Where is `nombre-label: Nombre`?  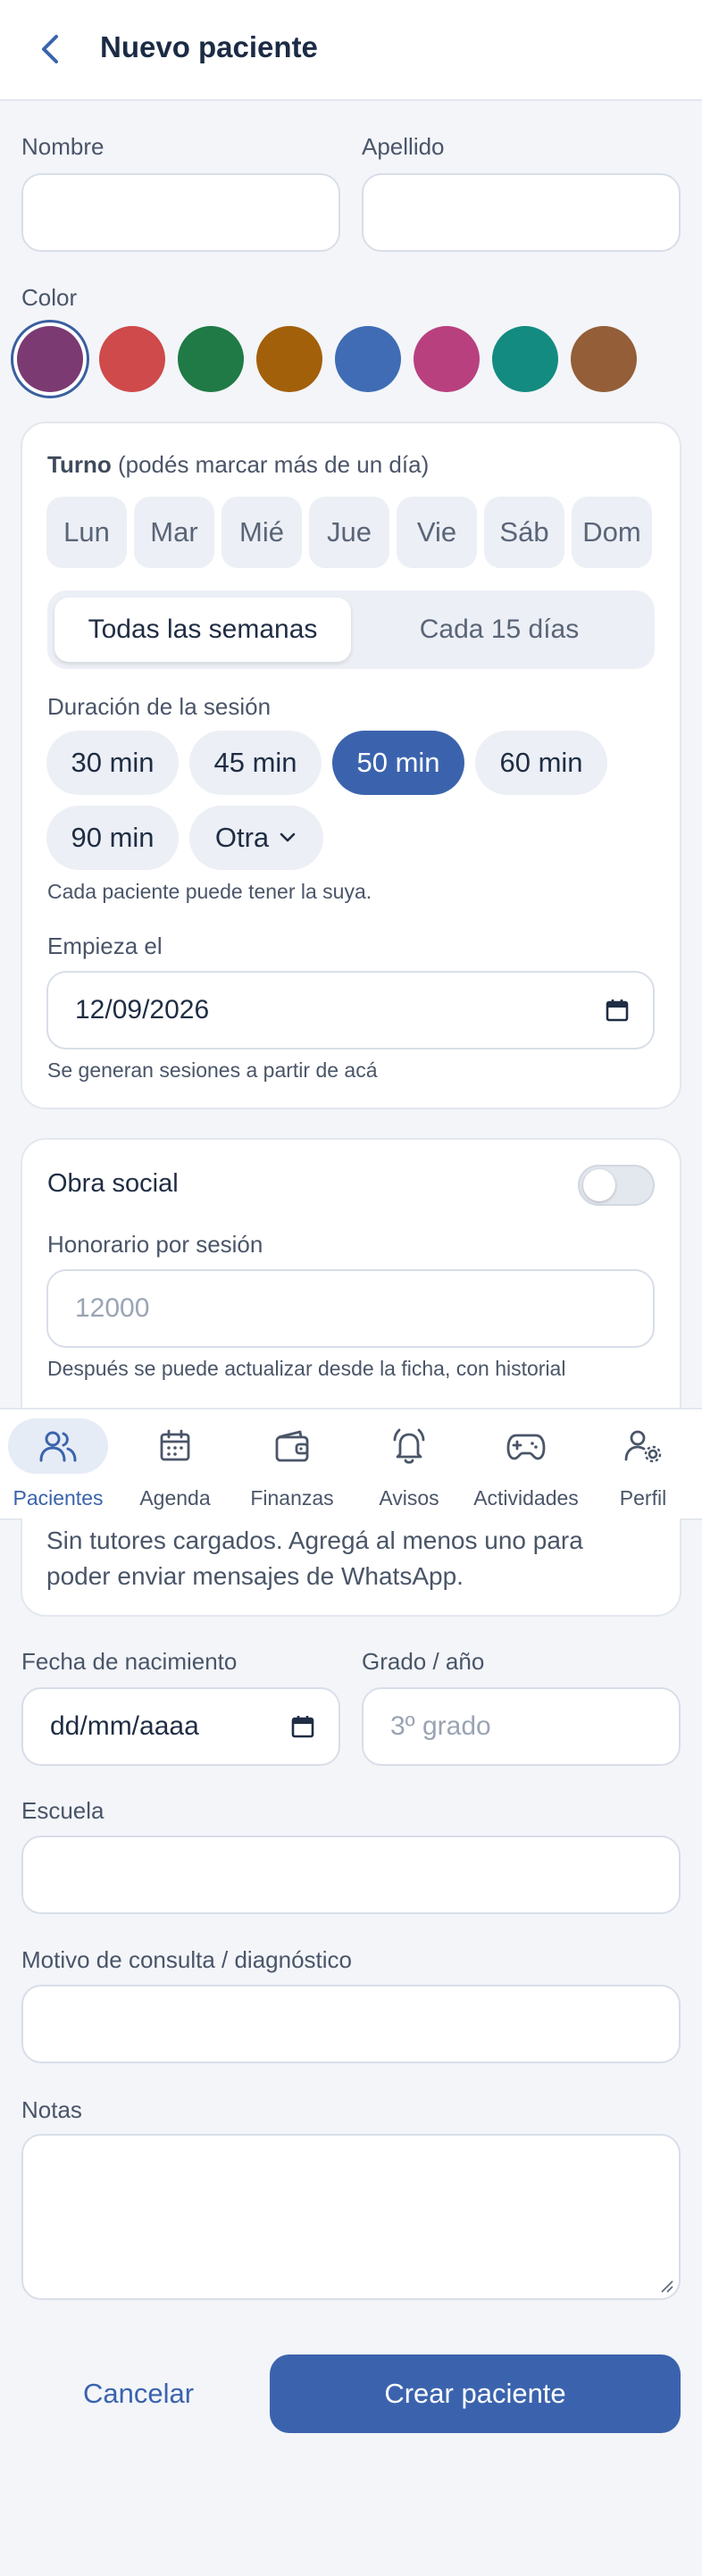
nombre-label: Nombre is located at coordinates (62, 146).